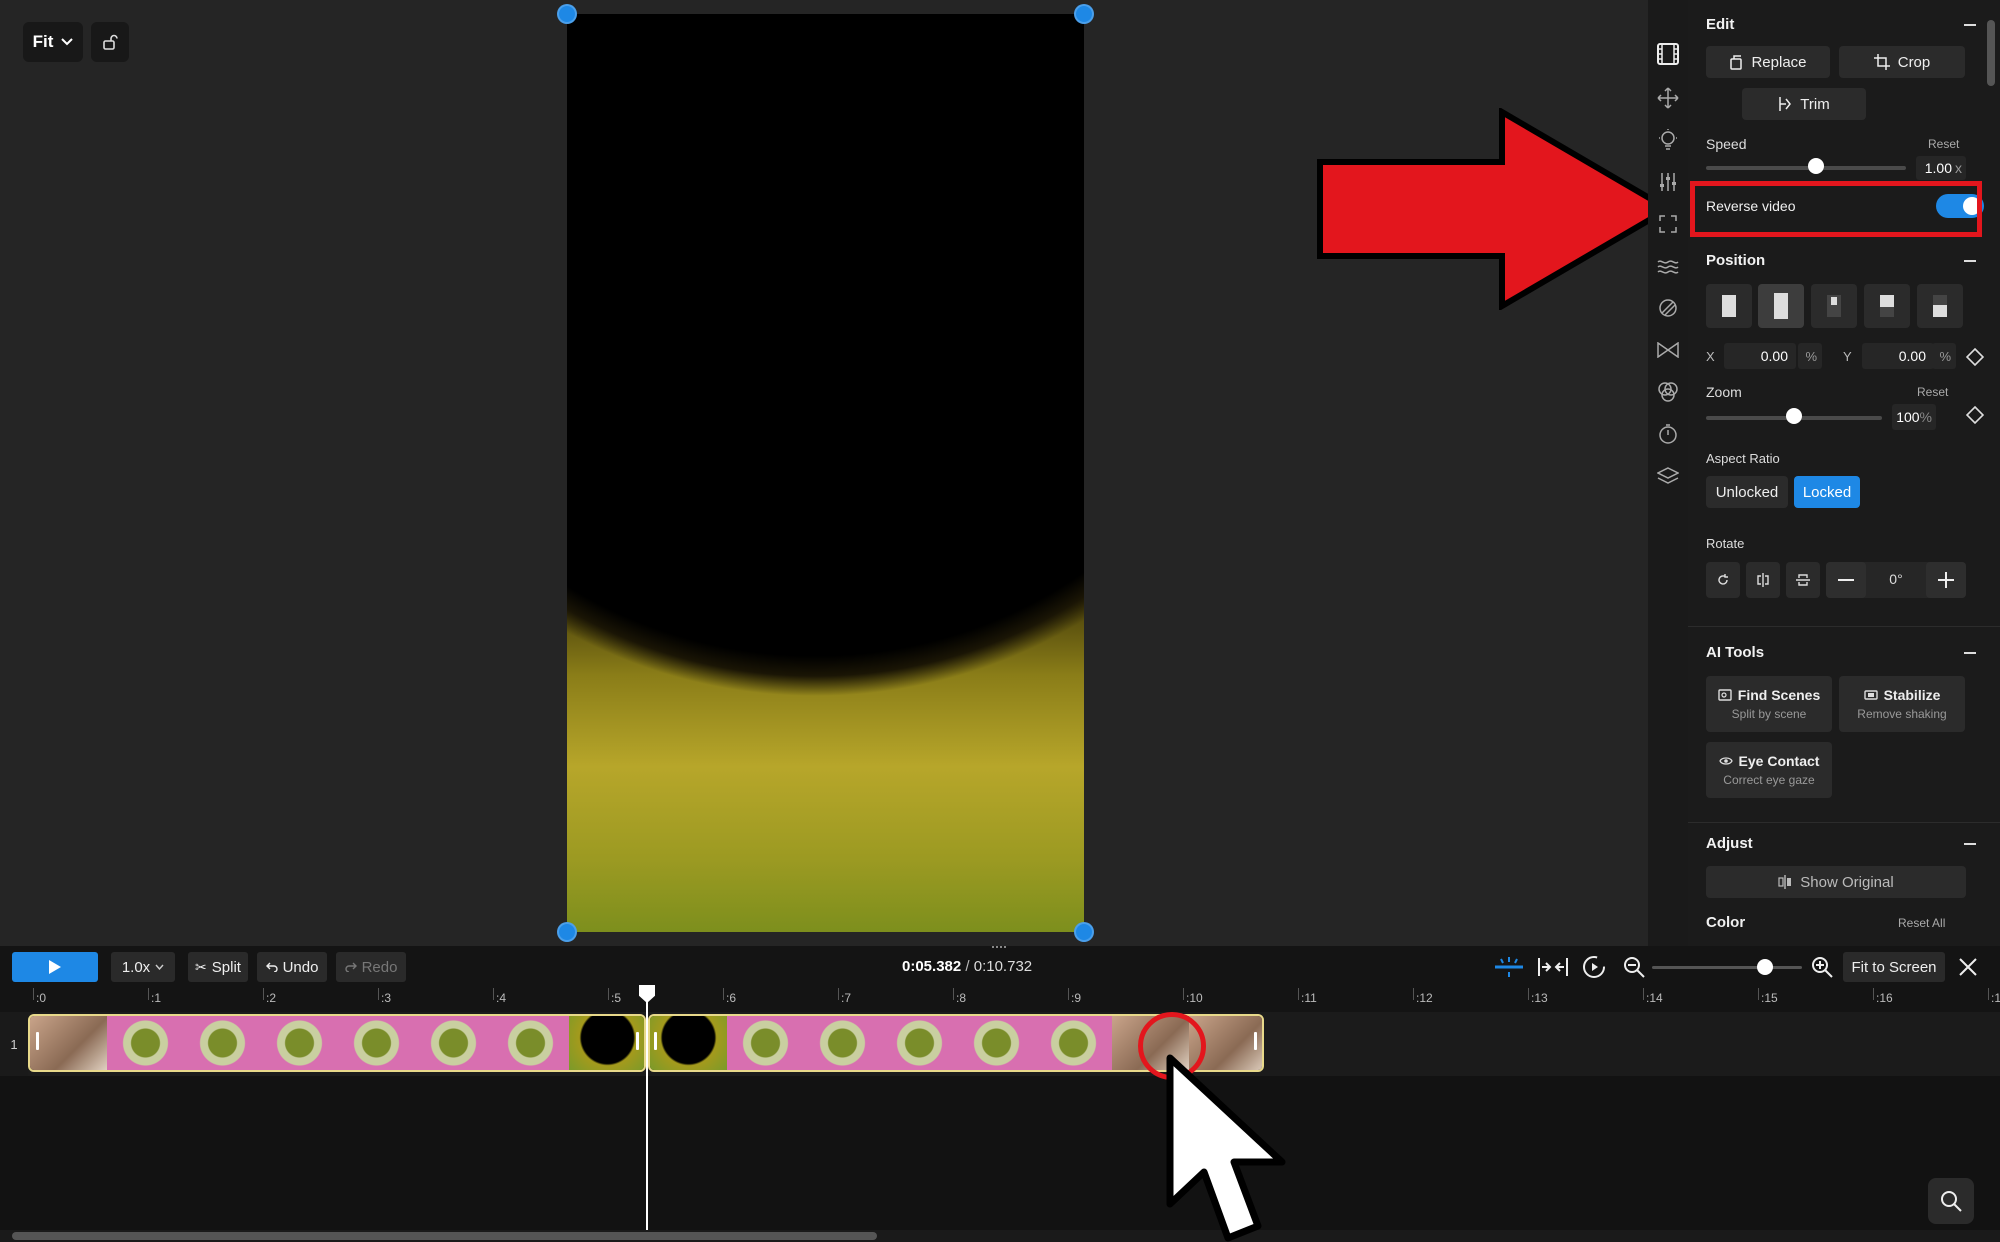 The image size is (2000, 1242). I want to click on zoom-value-box: 100 %, so click(1914, 417).